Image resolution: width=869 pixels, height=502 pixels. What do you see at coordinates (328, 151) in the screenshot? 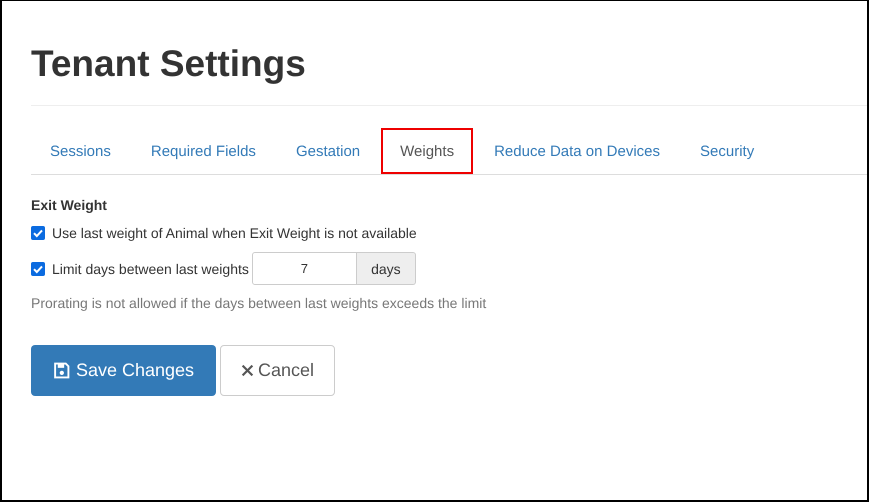
I see `tab: Gestation` at bounding box center [328, 151].